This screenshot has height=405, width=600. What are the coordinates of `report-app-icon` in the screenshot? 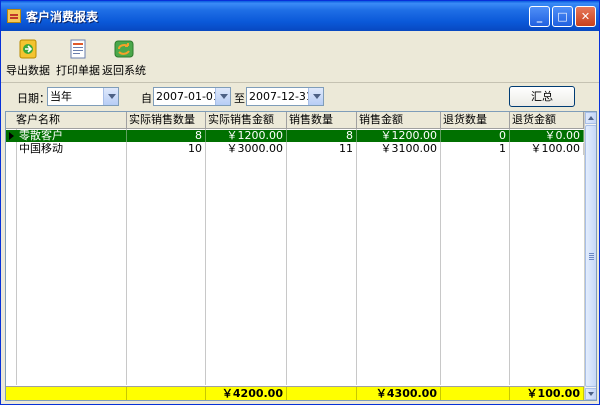 It's located at (14, 16).